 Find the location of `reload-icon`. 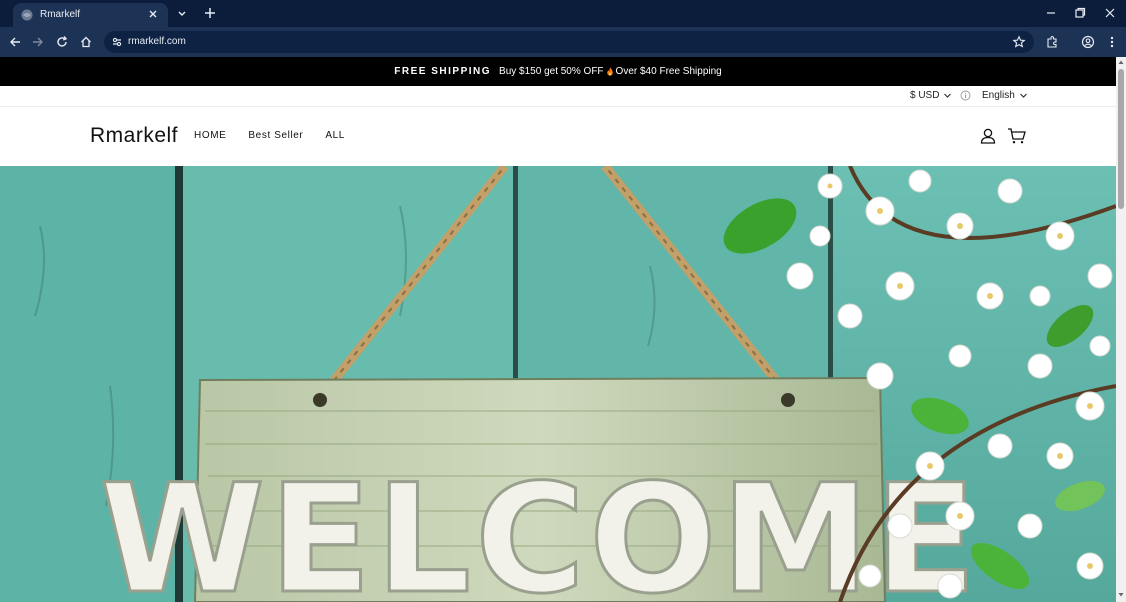

reload-icon is located at coordinates (62, 42).